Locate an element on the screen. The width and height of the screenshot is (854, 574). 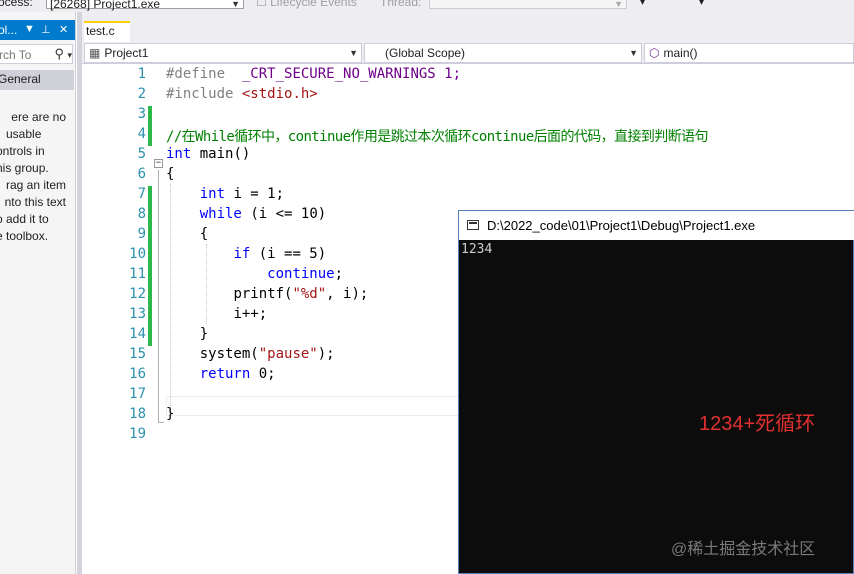
line-number: 8 is located at coordinates (141, 214).